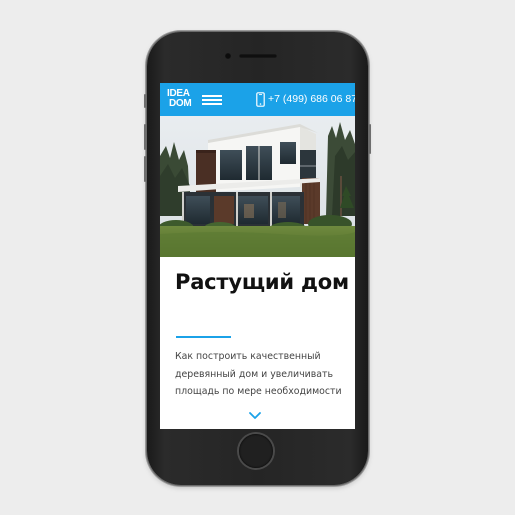  What do you see at coordinates (256, 451) in the screenshot?
I see `home-button` at bounding box center [256, 451].